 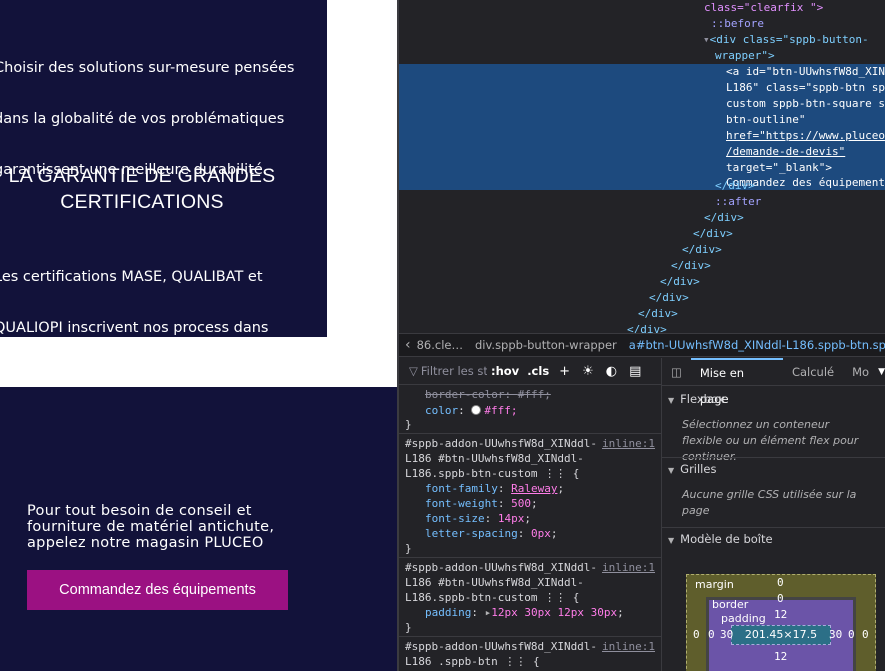 What do you see at coordinates (611, 371) in the screenshot?
I see `dark-mode-icon: ◐` at bounding box center [611, 371].